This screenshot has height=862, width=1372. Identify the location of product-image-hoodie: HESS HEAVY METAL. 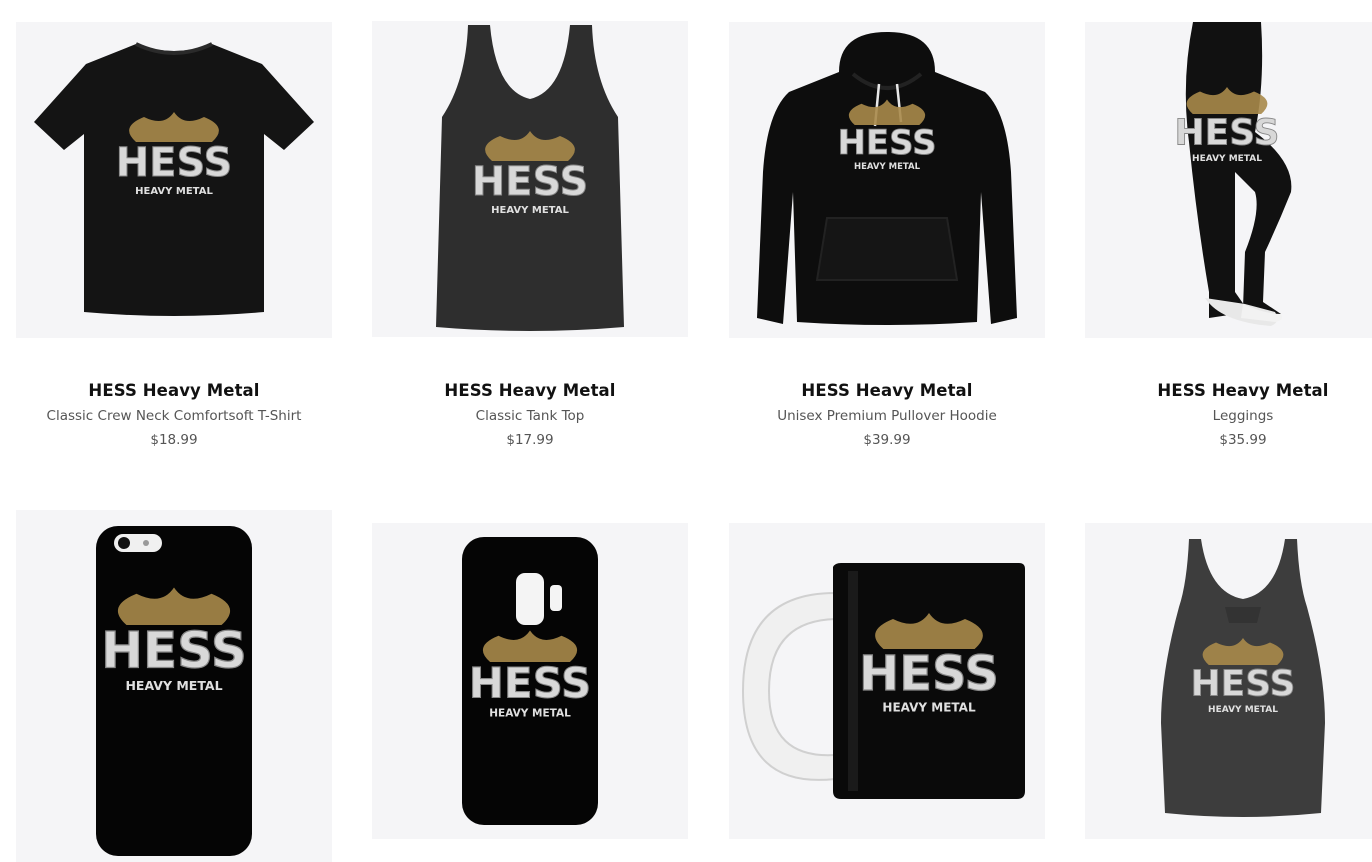
(887, 180).